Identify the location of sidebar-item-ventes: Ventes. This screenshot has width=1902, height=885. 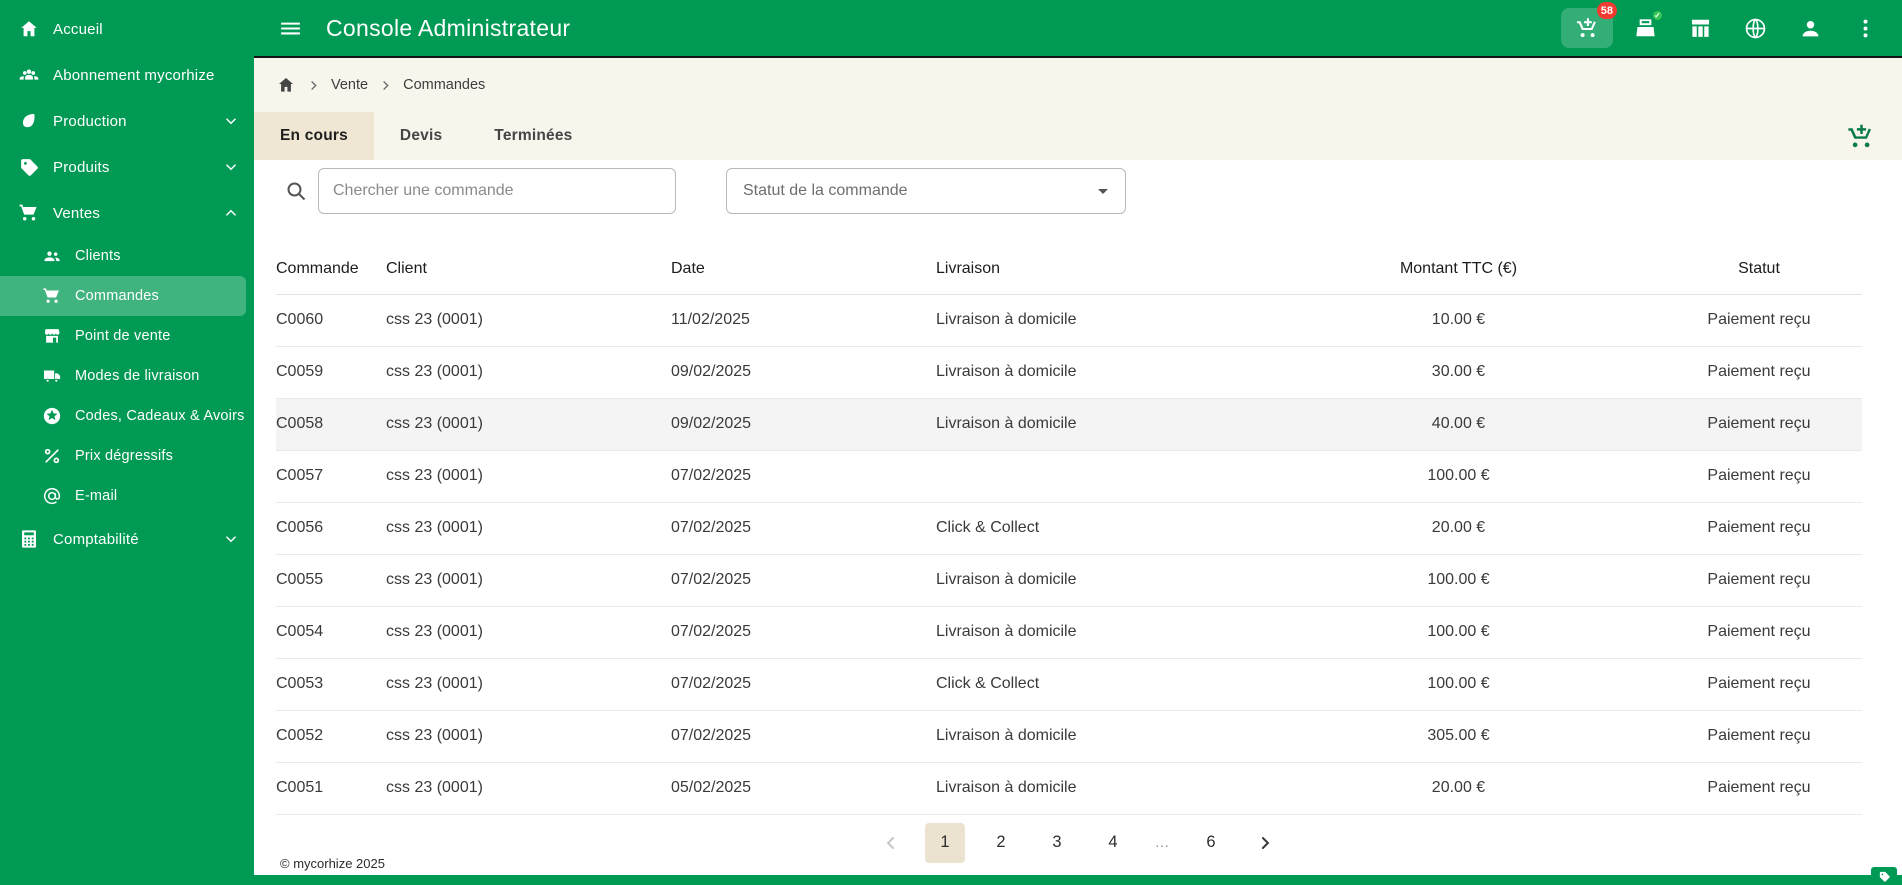
(127, 213).